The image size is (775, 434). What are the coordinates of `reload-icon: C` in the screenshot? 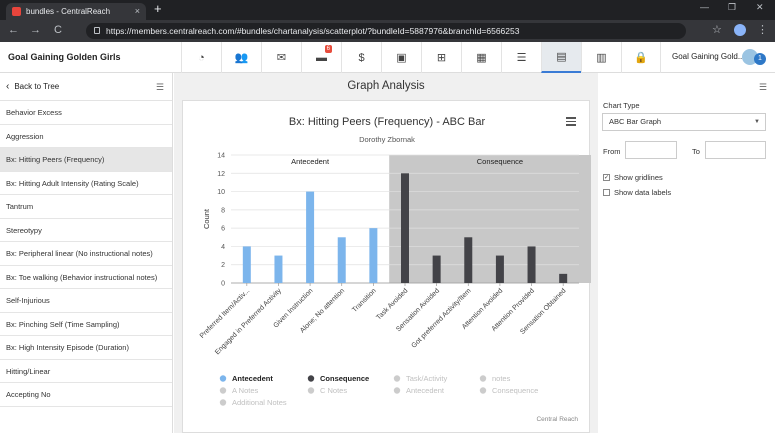 It's located at (58, 30).